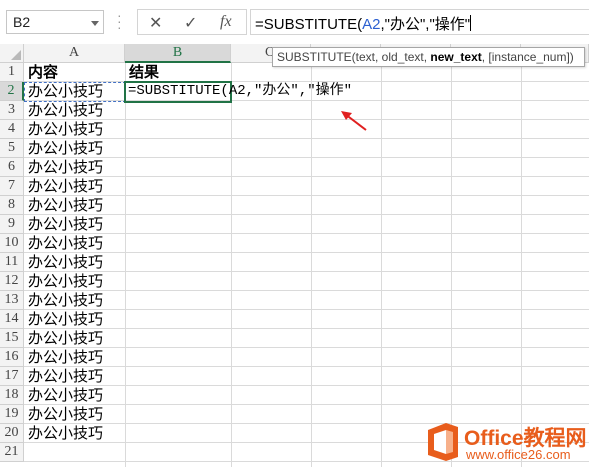 The height and width of the screenshot is (467, 589). What do you see at coordinates (309, 24) in the screenshot?
I see `formula-prefix: =SUBSTITUTE(` at bounding box center [309, 24].